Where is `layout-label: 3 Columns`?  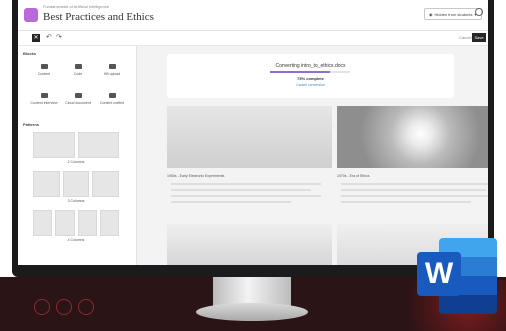 layout-label: 3 Columns is located at coordinates (76, 201).